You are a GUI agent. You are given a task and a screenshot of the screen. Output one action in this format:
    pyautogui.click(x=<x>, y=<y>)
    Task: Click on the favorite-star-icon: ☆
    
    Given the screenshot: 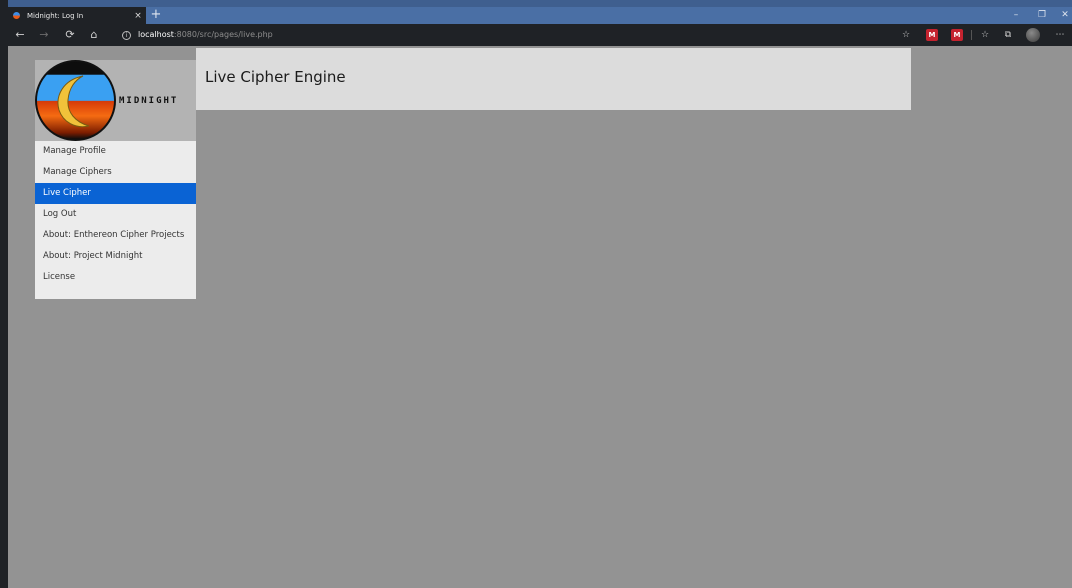 What is the action you would take?
    pyautogui.click(x=906, y=35)
    